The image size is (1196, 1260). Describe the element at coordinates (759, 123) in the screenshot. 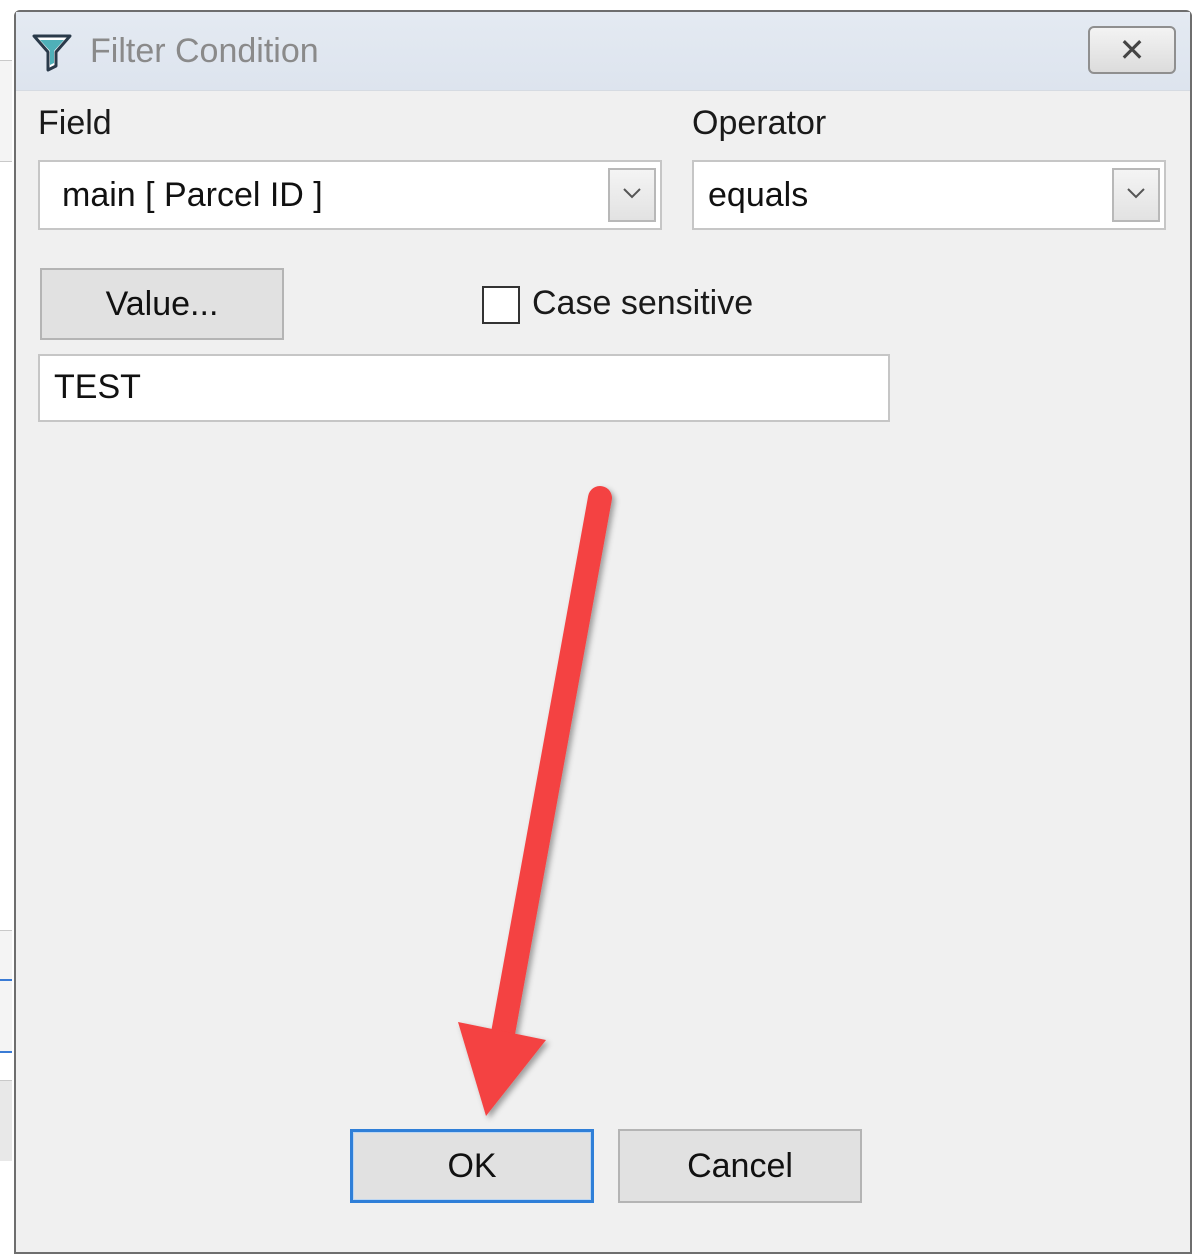

I see `operator-label: Operator` at that location.